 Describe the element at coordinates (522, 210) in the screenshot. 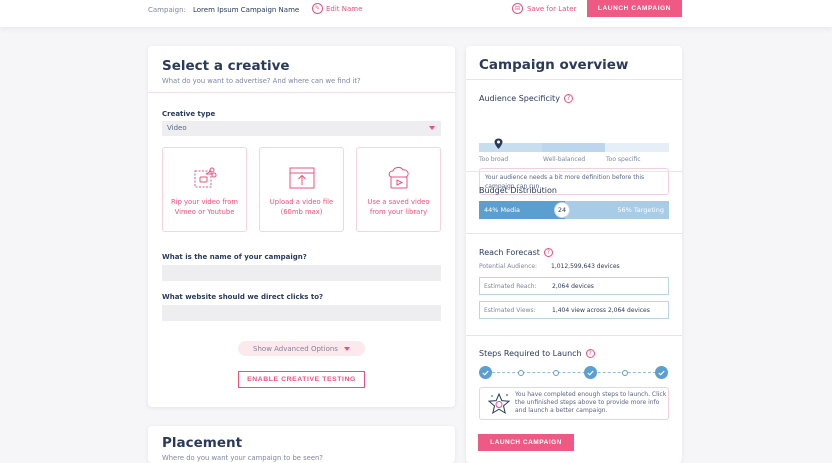

I see `budget-media: 44% Media` at that location.